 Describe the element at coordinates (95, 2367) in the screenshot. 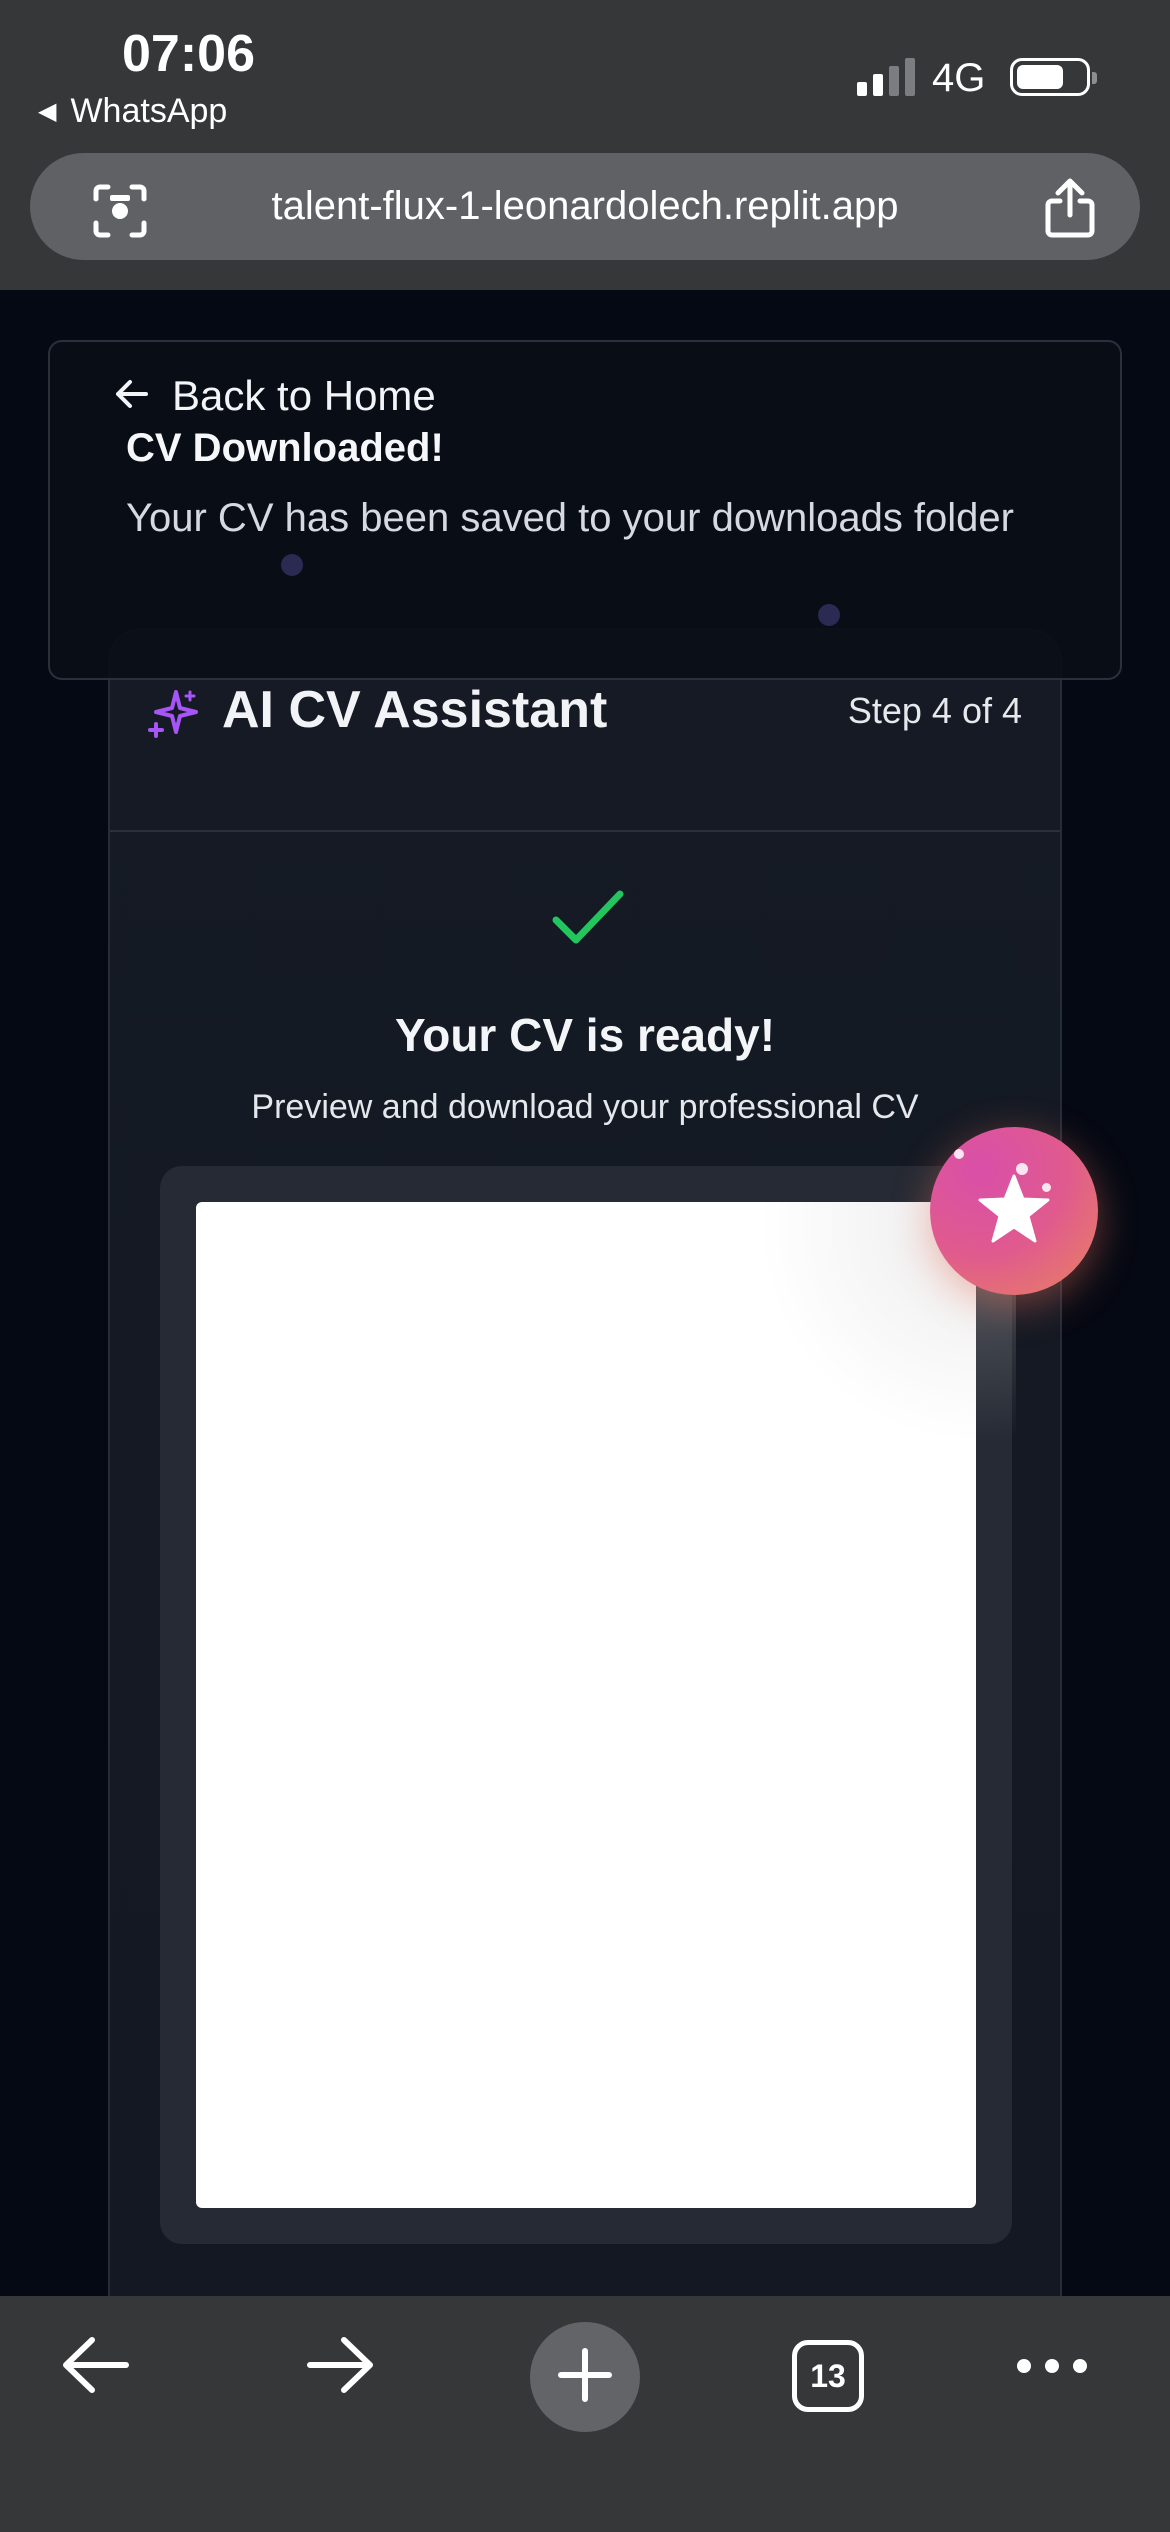

I see `back-arrow-icon` at that location.